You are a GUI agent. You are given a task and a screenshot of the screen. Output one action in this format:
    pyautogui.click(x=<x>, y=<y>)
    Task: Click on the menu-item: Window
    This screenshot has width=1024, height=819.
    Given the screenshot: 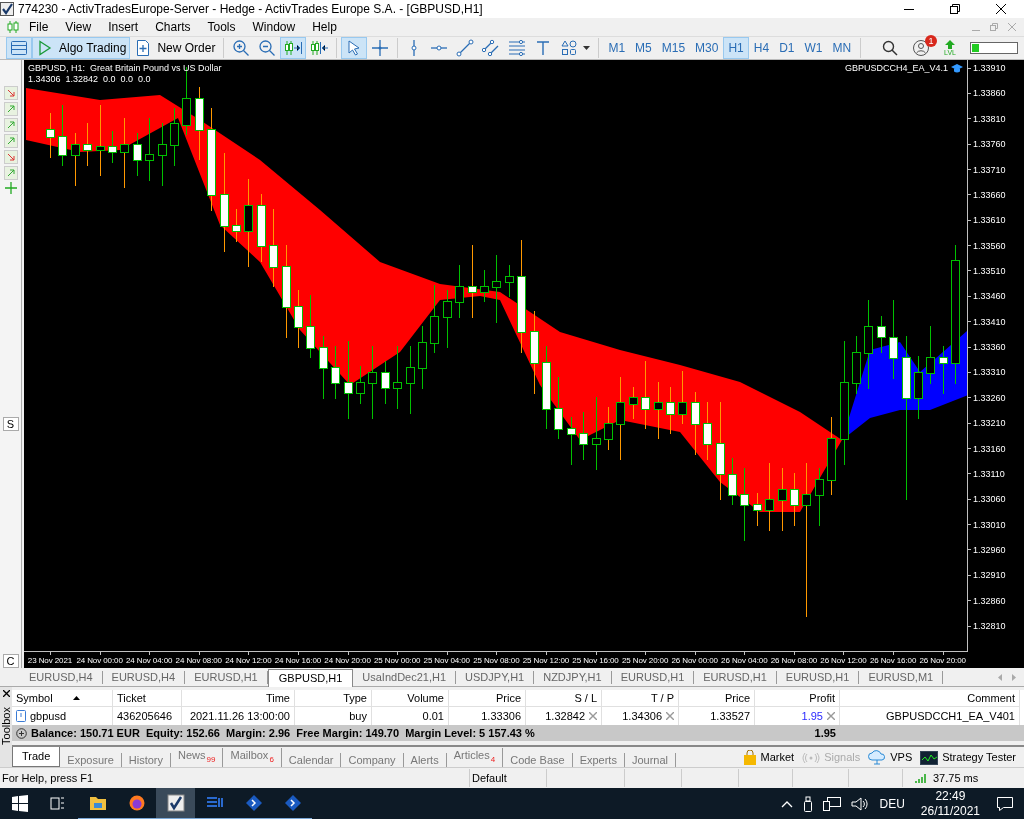 What is the action you would take?
    pyautogui.click(x=273, y=27)
    